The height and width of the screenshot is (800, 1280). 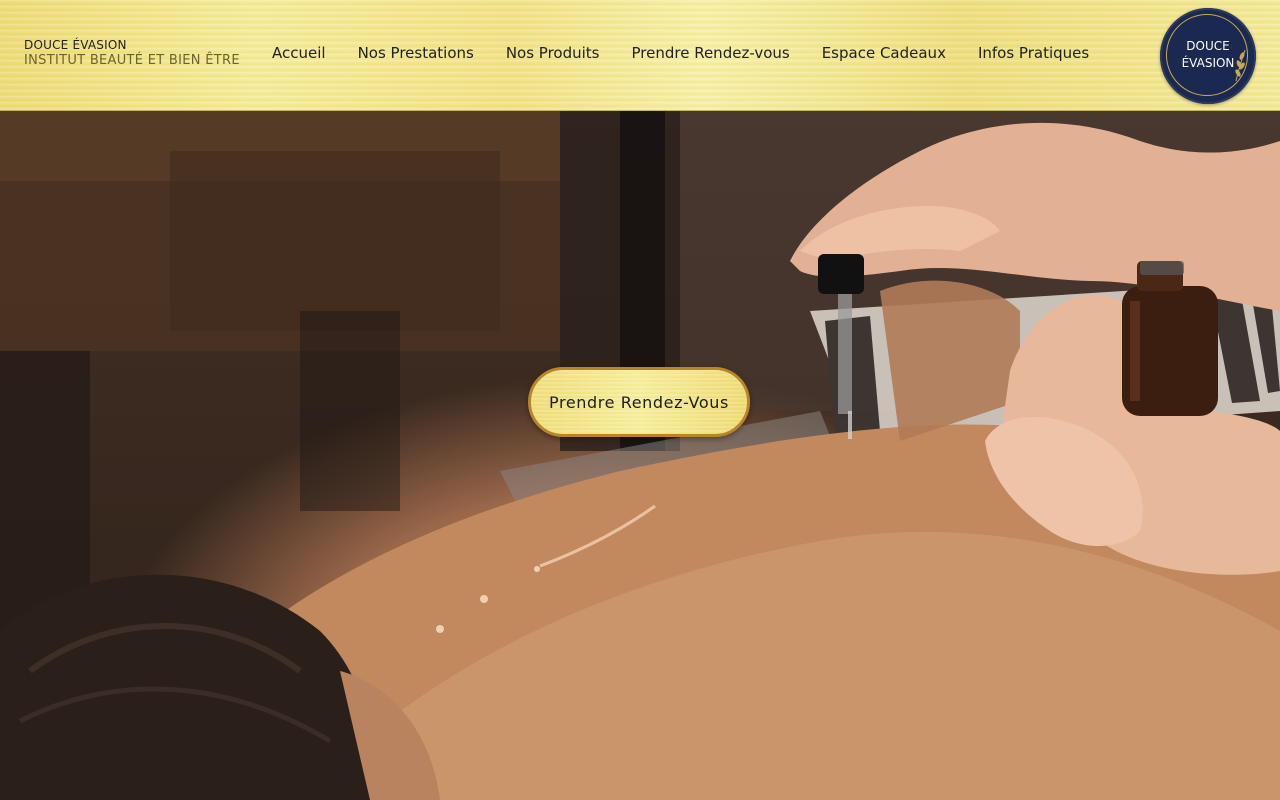 I want to click on nav-item-infos-pratiques: Infos Pratiques, so click(x=1033, y=53).